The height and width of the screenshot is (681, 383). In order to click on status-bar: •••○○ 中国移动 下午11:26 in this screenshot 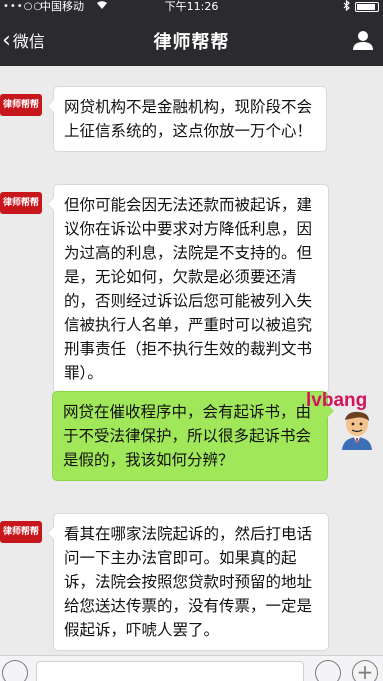, I will do `click(191, 7)`.